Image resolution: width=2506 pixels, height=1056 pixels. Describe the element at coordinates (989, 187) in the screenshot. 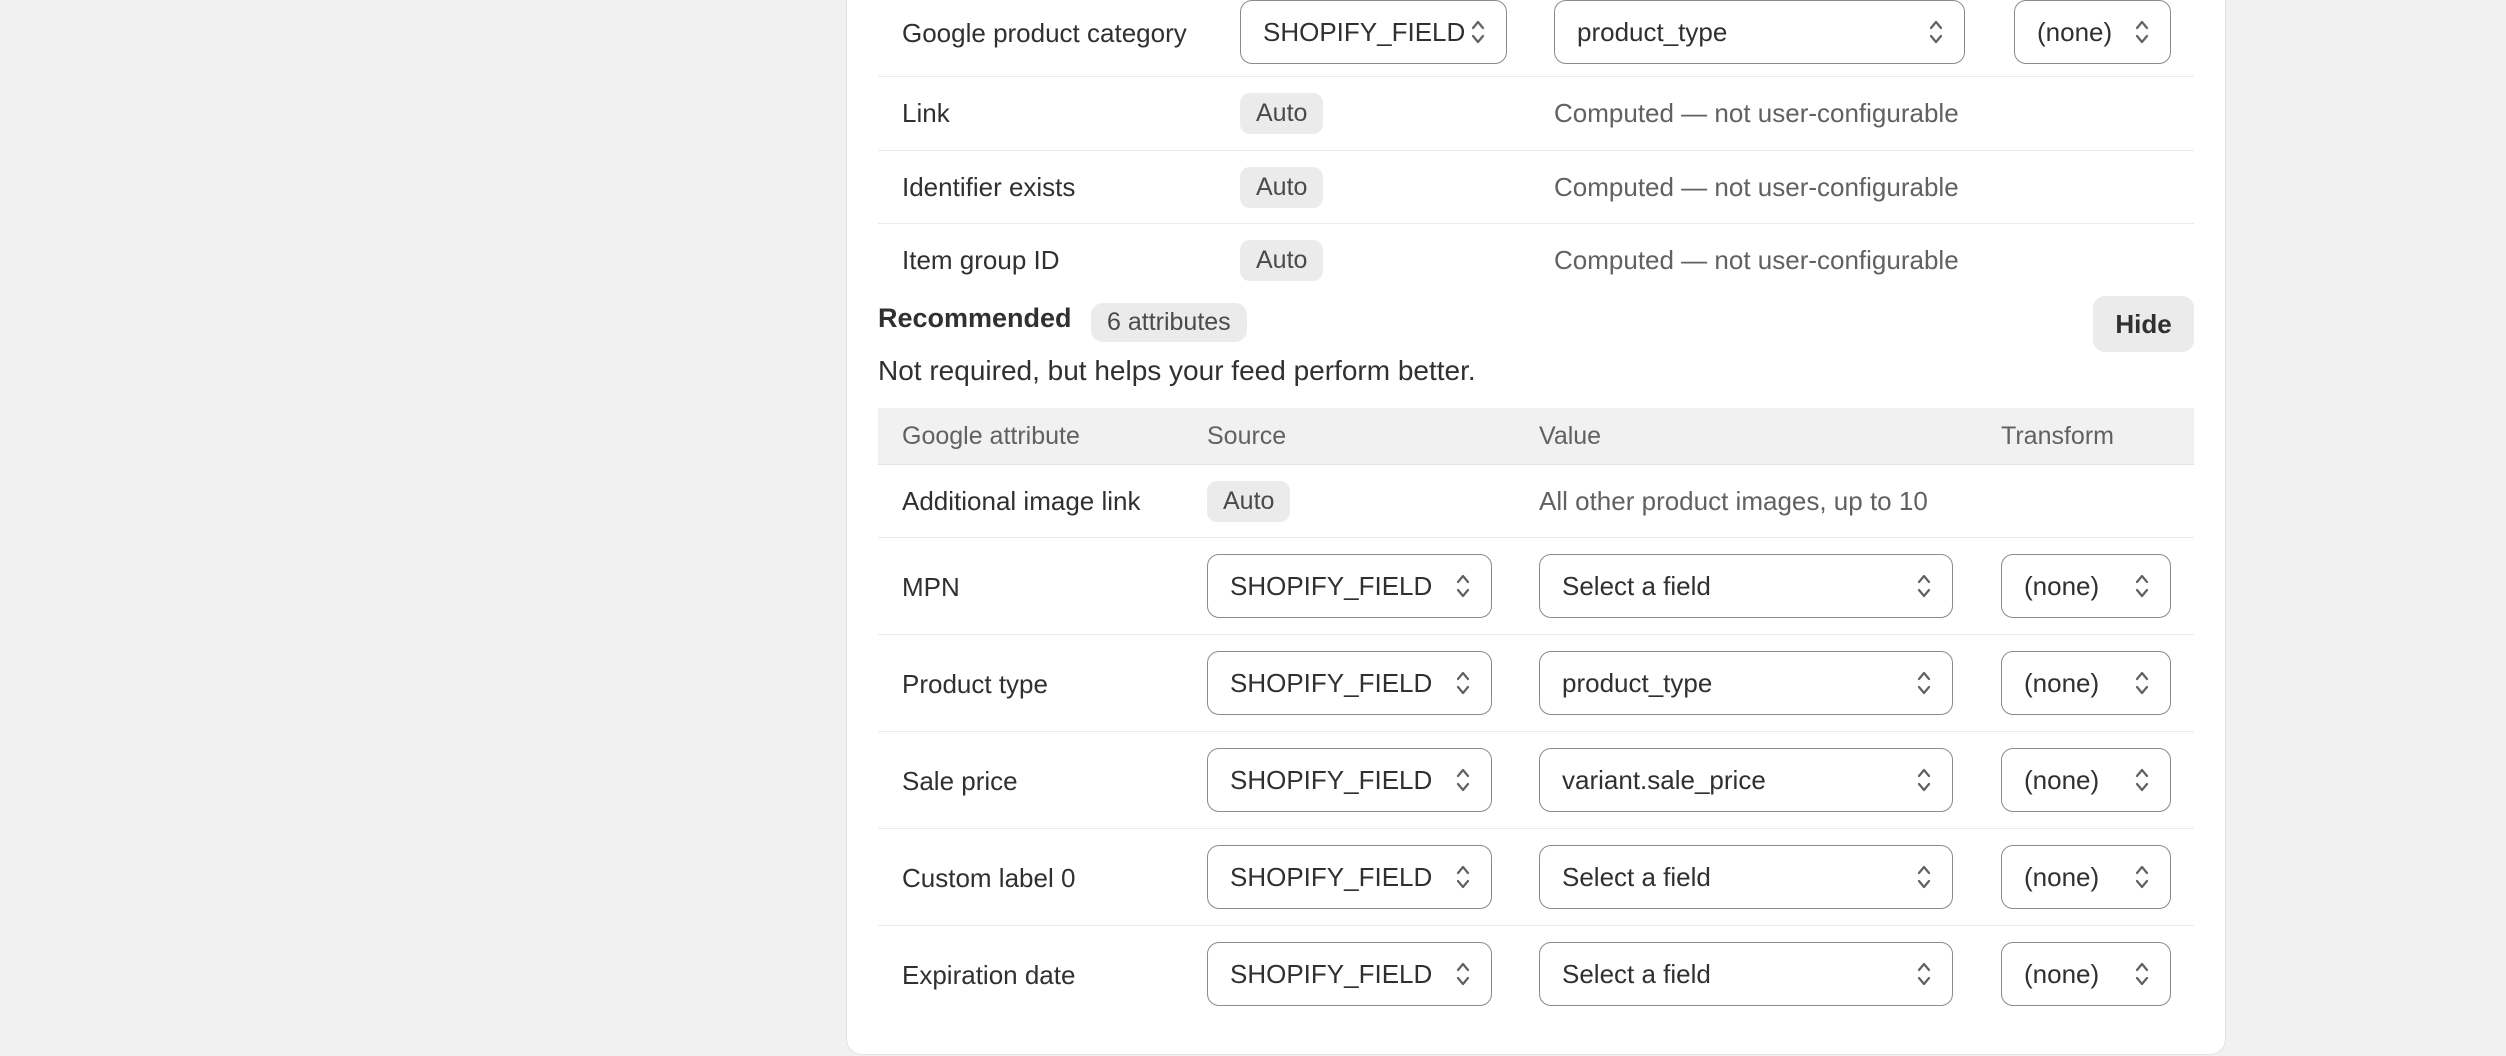

I see `attribute-label: Identifier exists` at that location.